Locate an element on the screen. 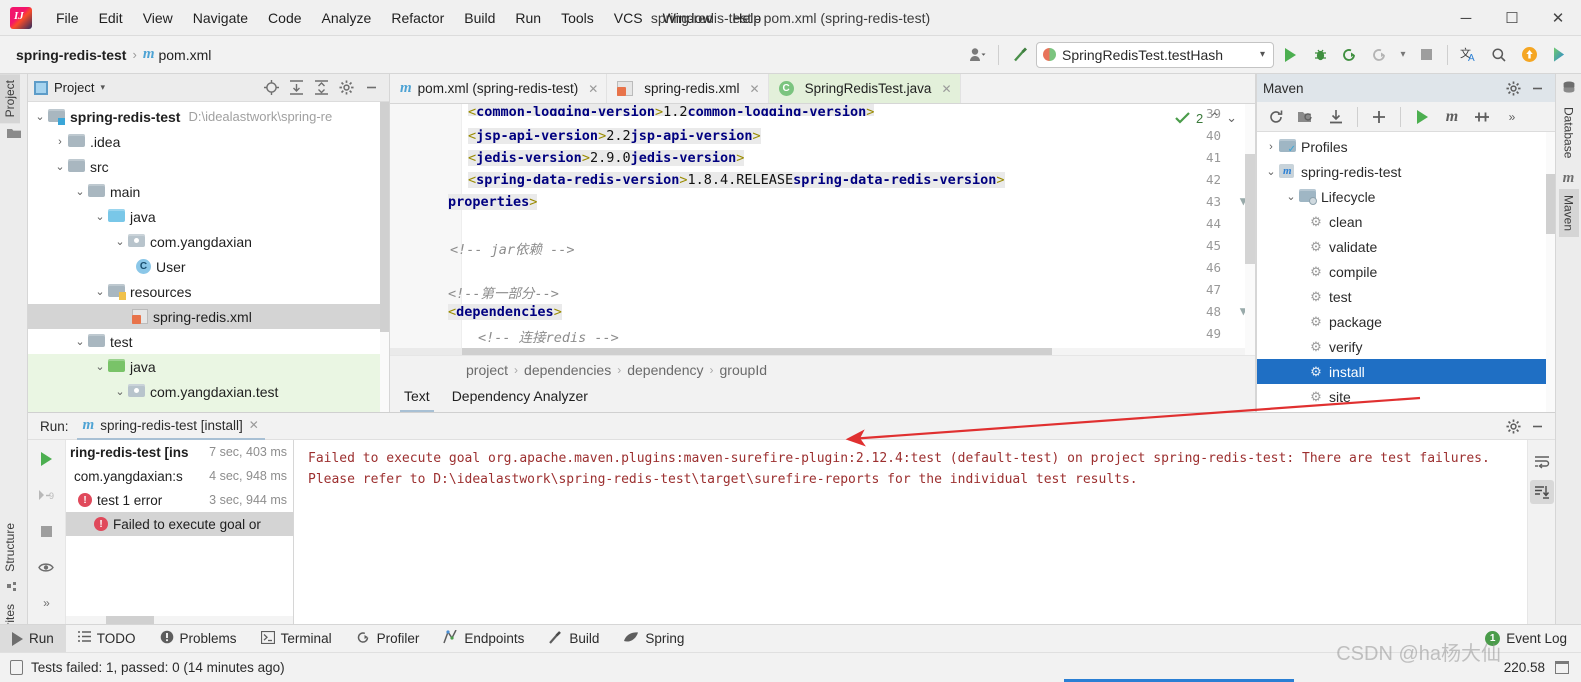 The height and width of the screenshot is (682, 1581). maven-node-lifecycle: ⌄ Lifecycle is located at coordinates (1406, 196).